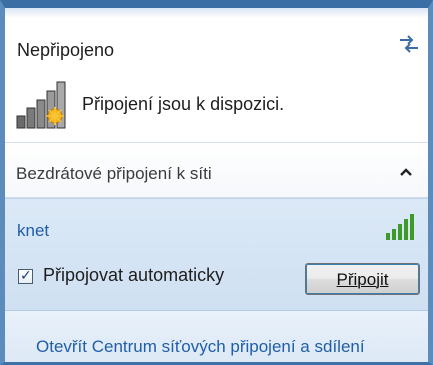  I want to click on signal-strength-icon, so click(400, 227).